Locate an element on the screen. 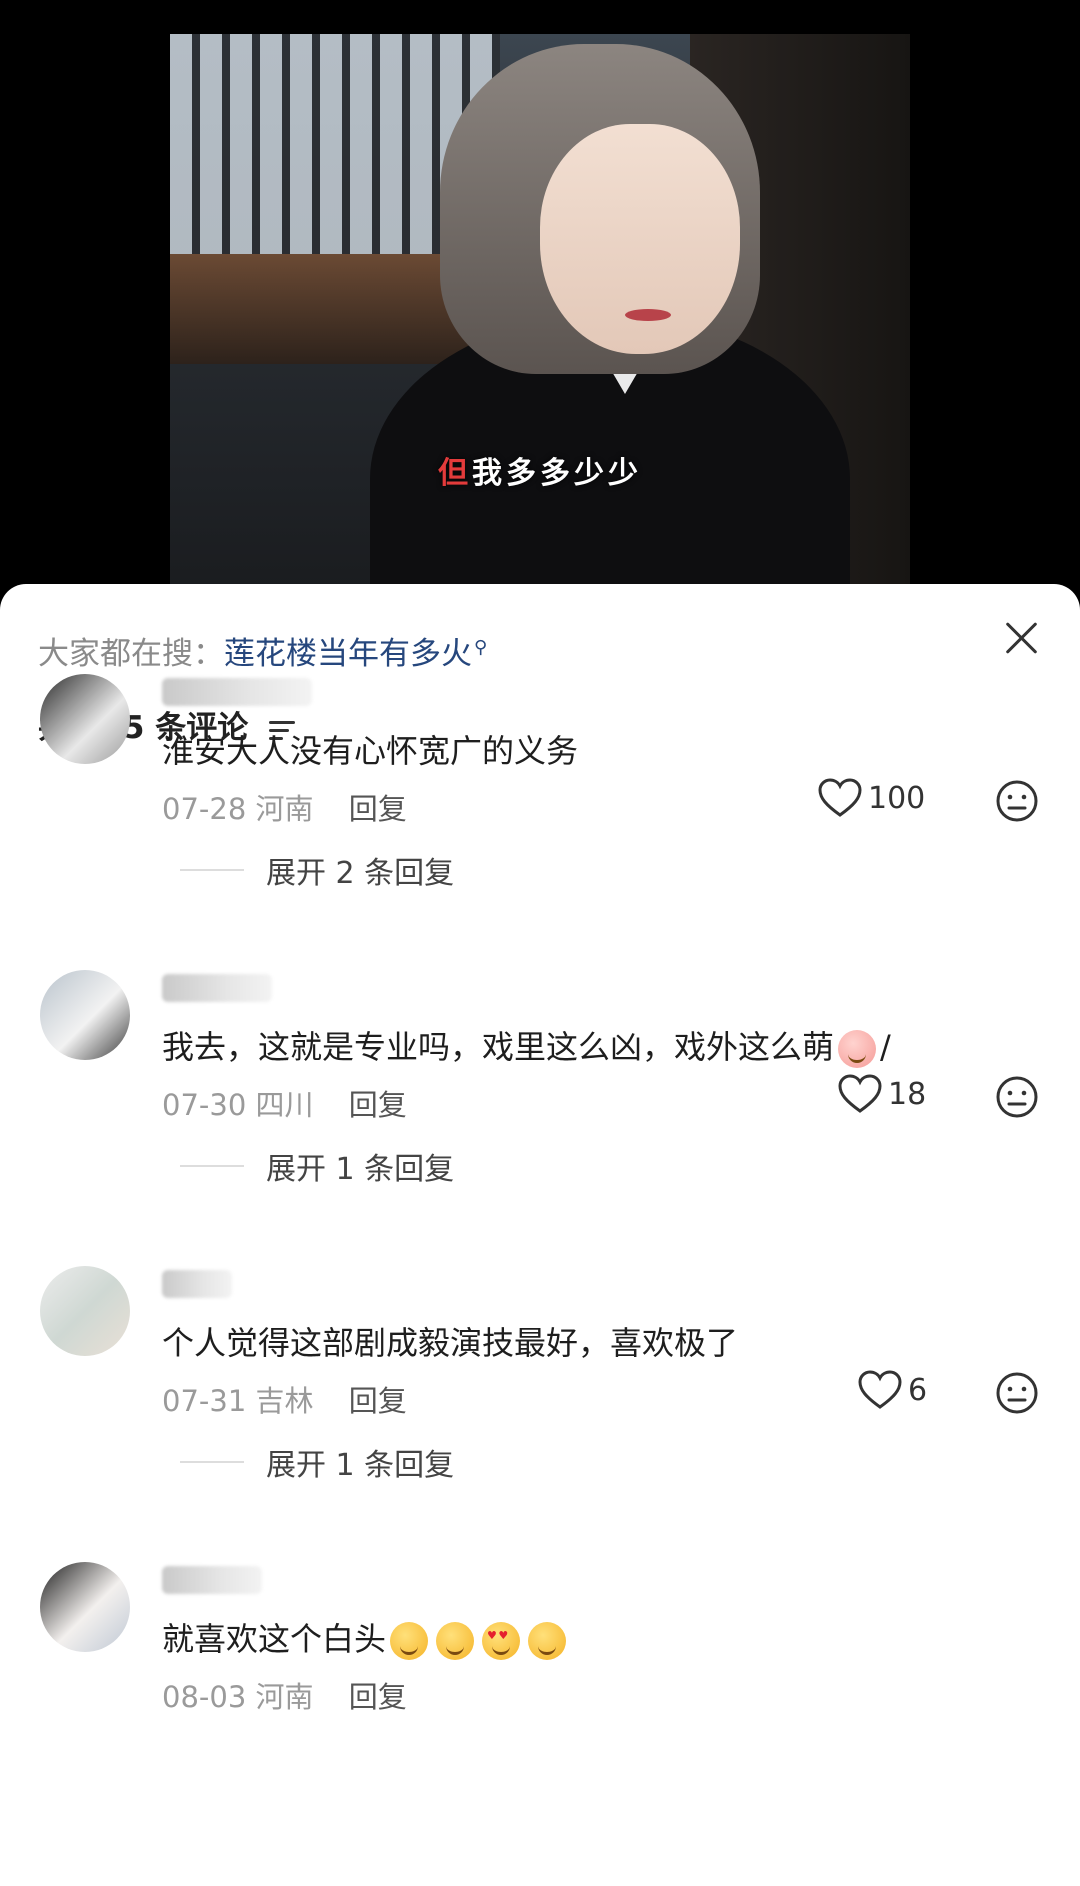 The height and width of the screenshot is (1886, 1080). comment-date: 07-30 is located at coordinates (204, 1105).